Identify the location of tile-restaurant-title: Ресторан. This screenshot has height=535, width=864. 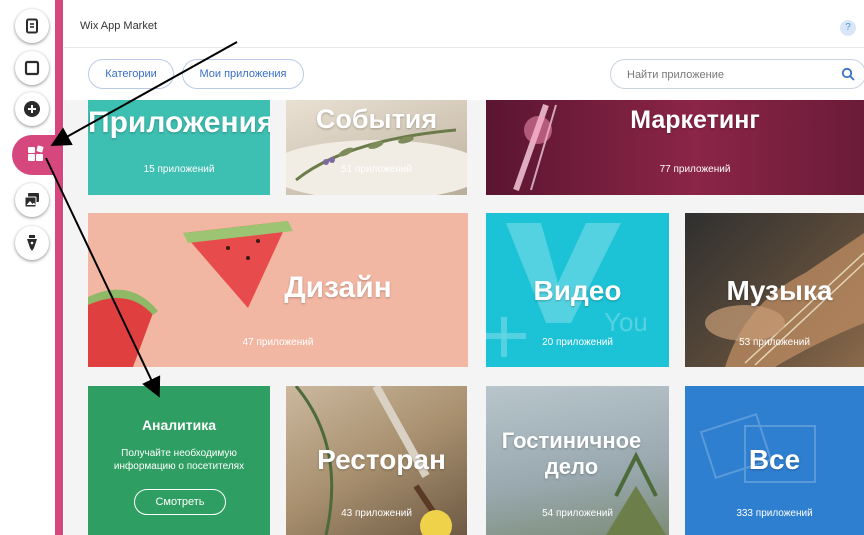
(381, 459).